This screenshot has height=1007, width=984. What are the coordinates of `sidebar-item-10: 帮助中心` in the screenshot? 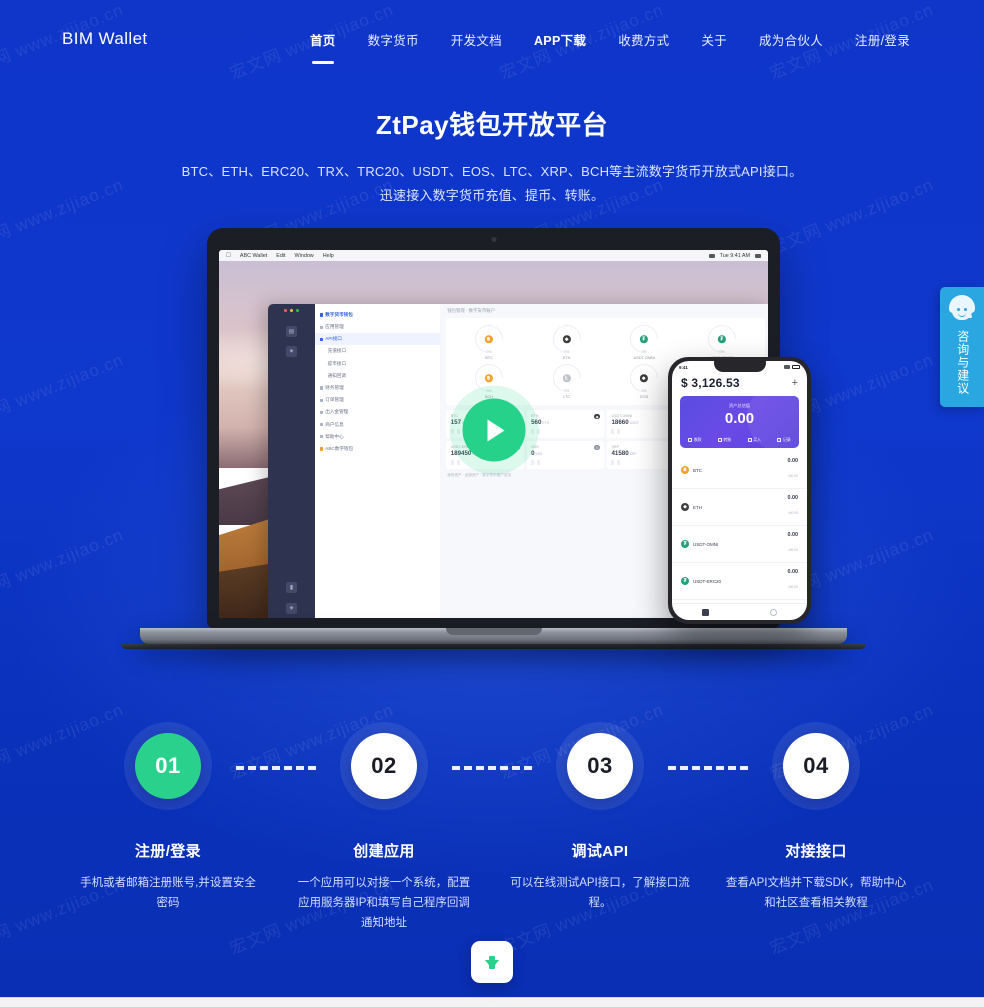 It's located at (378, 437).